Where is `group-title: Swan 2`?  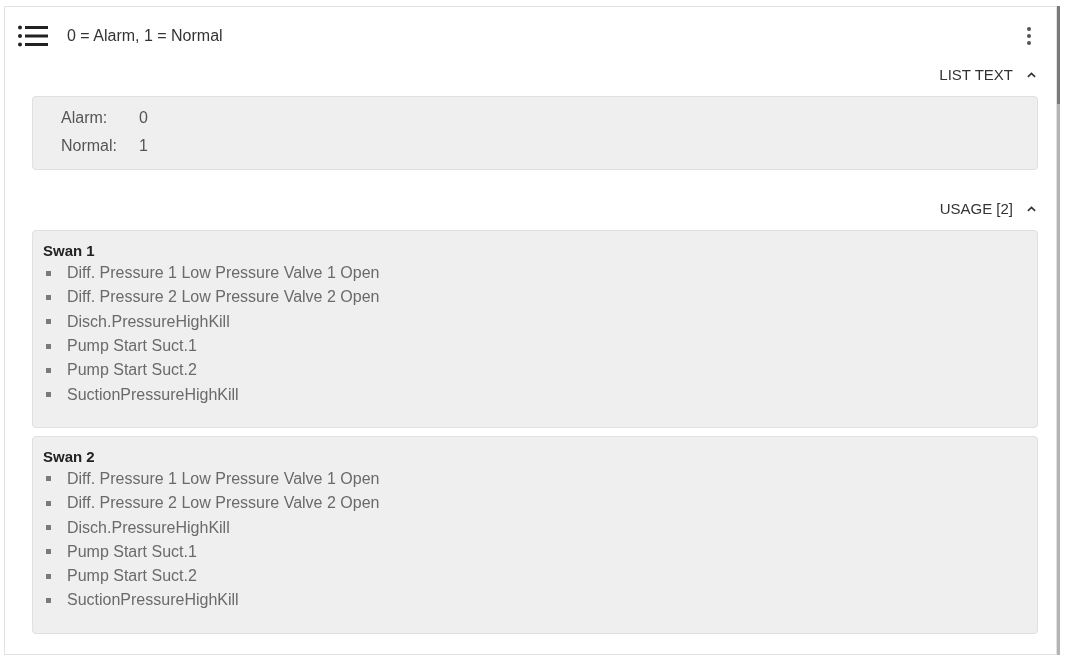 group-title: Swan 2 is located at coordinates (69, 456).